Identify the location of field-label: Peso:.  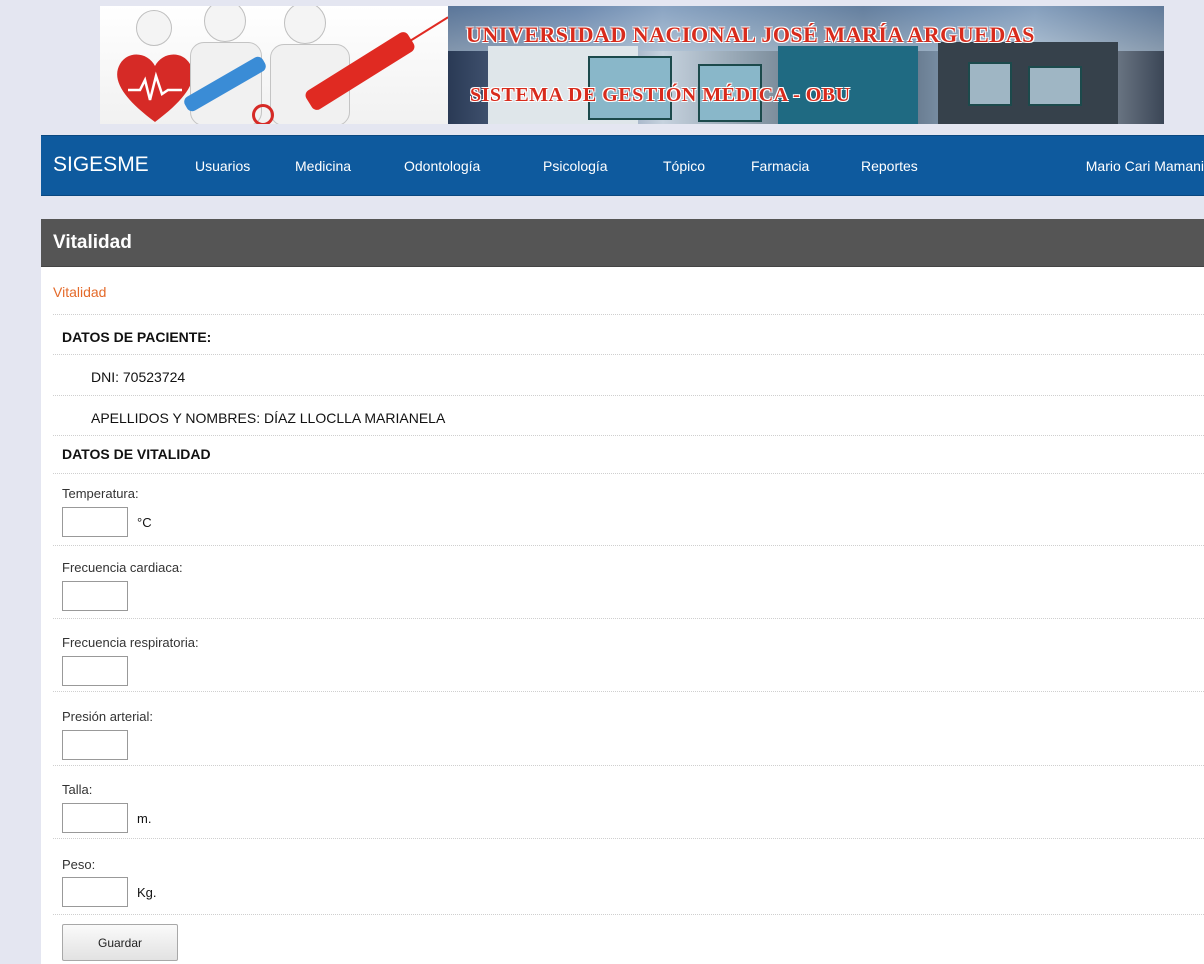
(79, 864).